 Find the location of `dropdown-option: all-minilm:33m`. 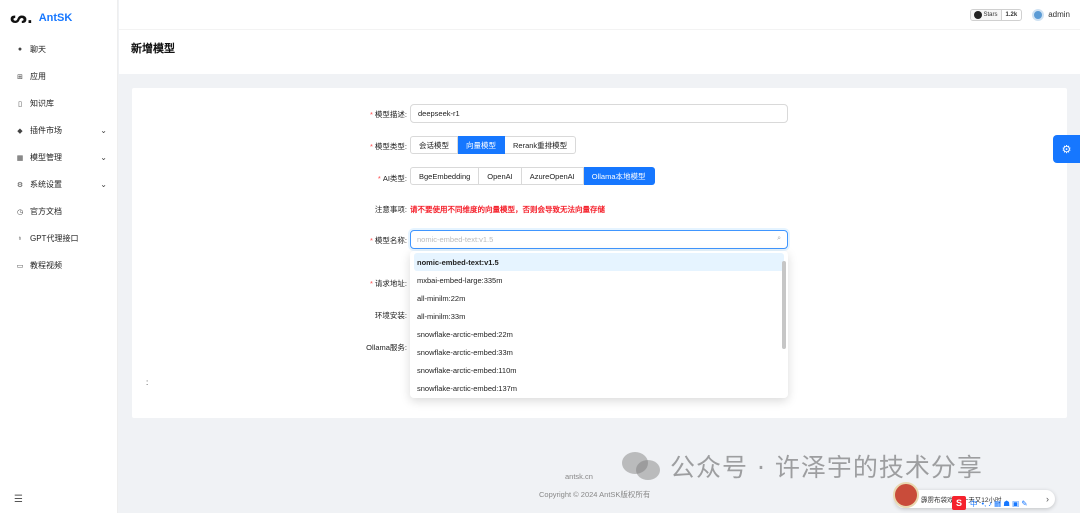

dropdown-option: all-minilm:33m is located at coordinates (599, 316).